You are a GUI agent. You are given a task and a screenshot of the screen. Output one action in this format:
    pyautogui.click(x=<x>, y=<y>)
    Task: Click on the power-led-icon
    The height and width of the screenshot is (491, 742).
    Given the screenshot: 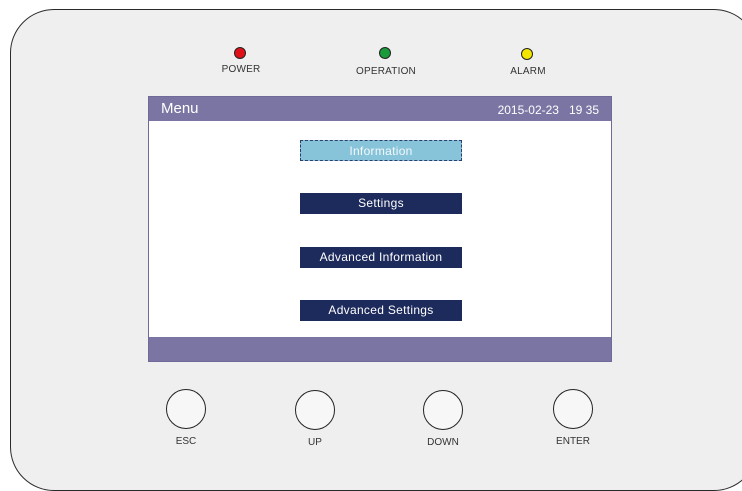 What is the action you would take?
    pyautogui.click(x=240, y=53)
    